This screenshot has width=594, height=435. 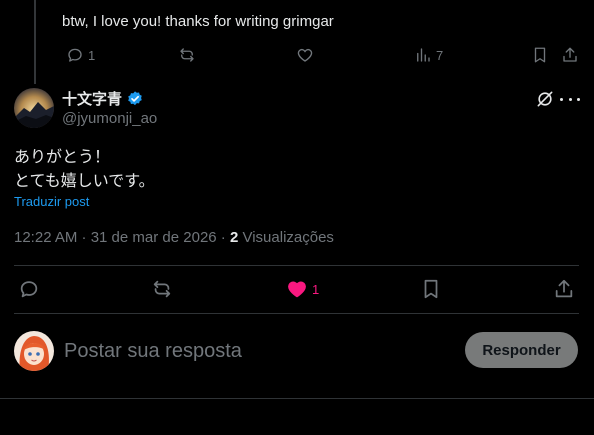 What do you see at coordinates (92, 98) in the screenshot?
I see `author-name: 十文字青` at bounding box center [92, 98].